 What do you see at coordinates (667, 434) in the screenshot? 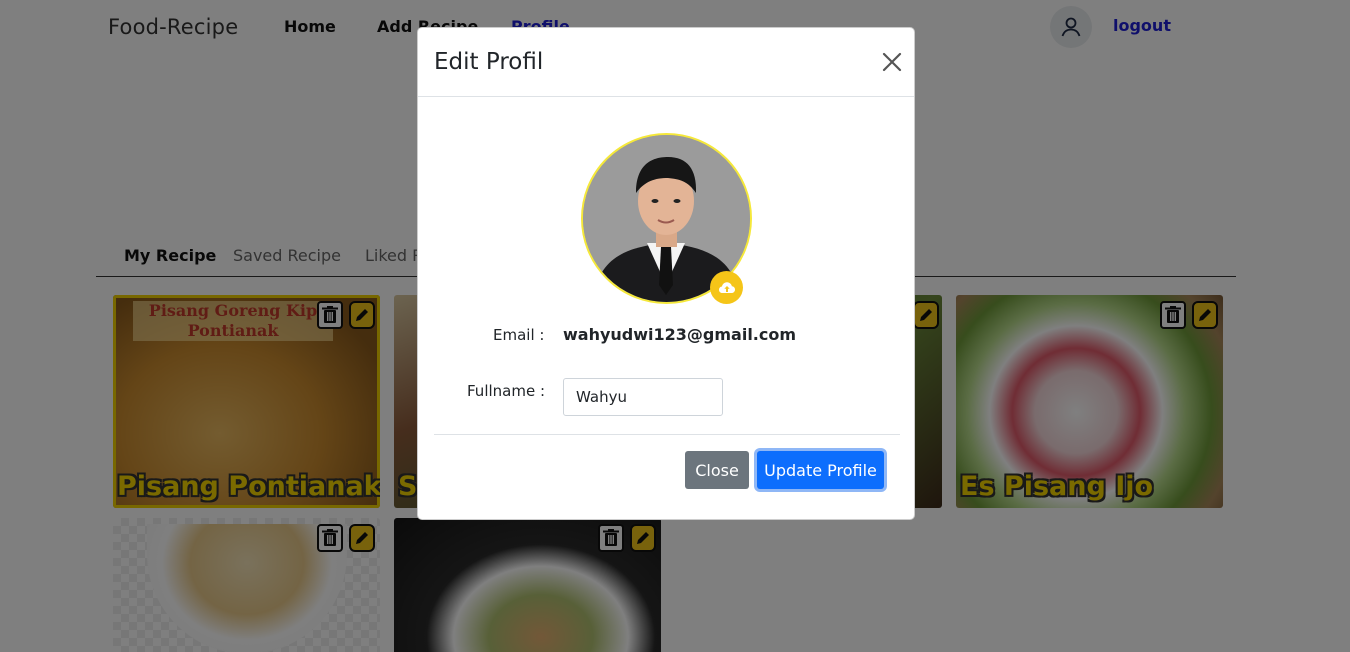
I see `modal-footer-divider` at bounding box center [667, 434].